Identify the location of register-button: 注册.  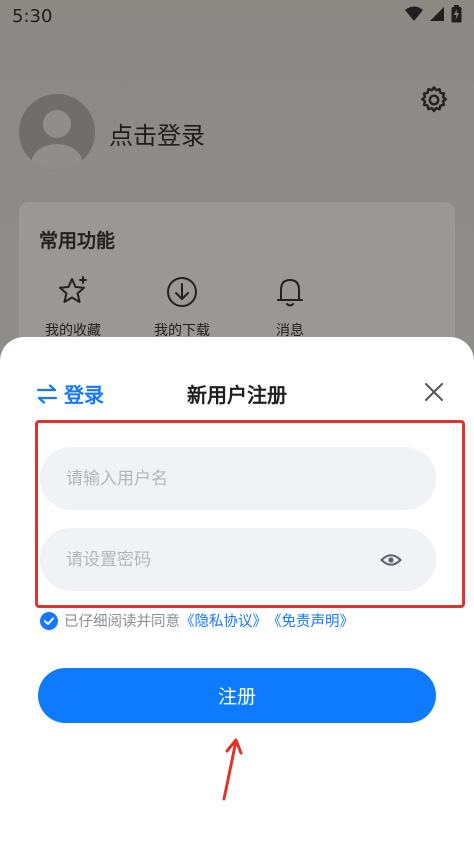
(237, 695).